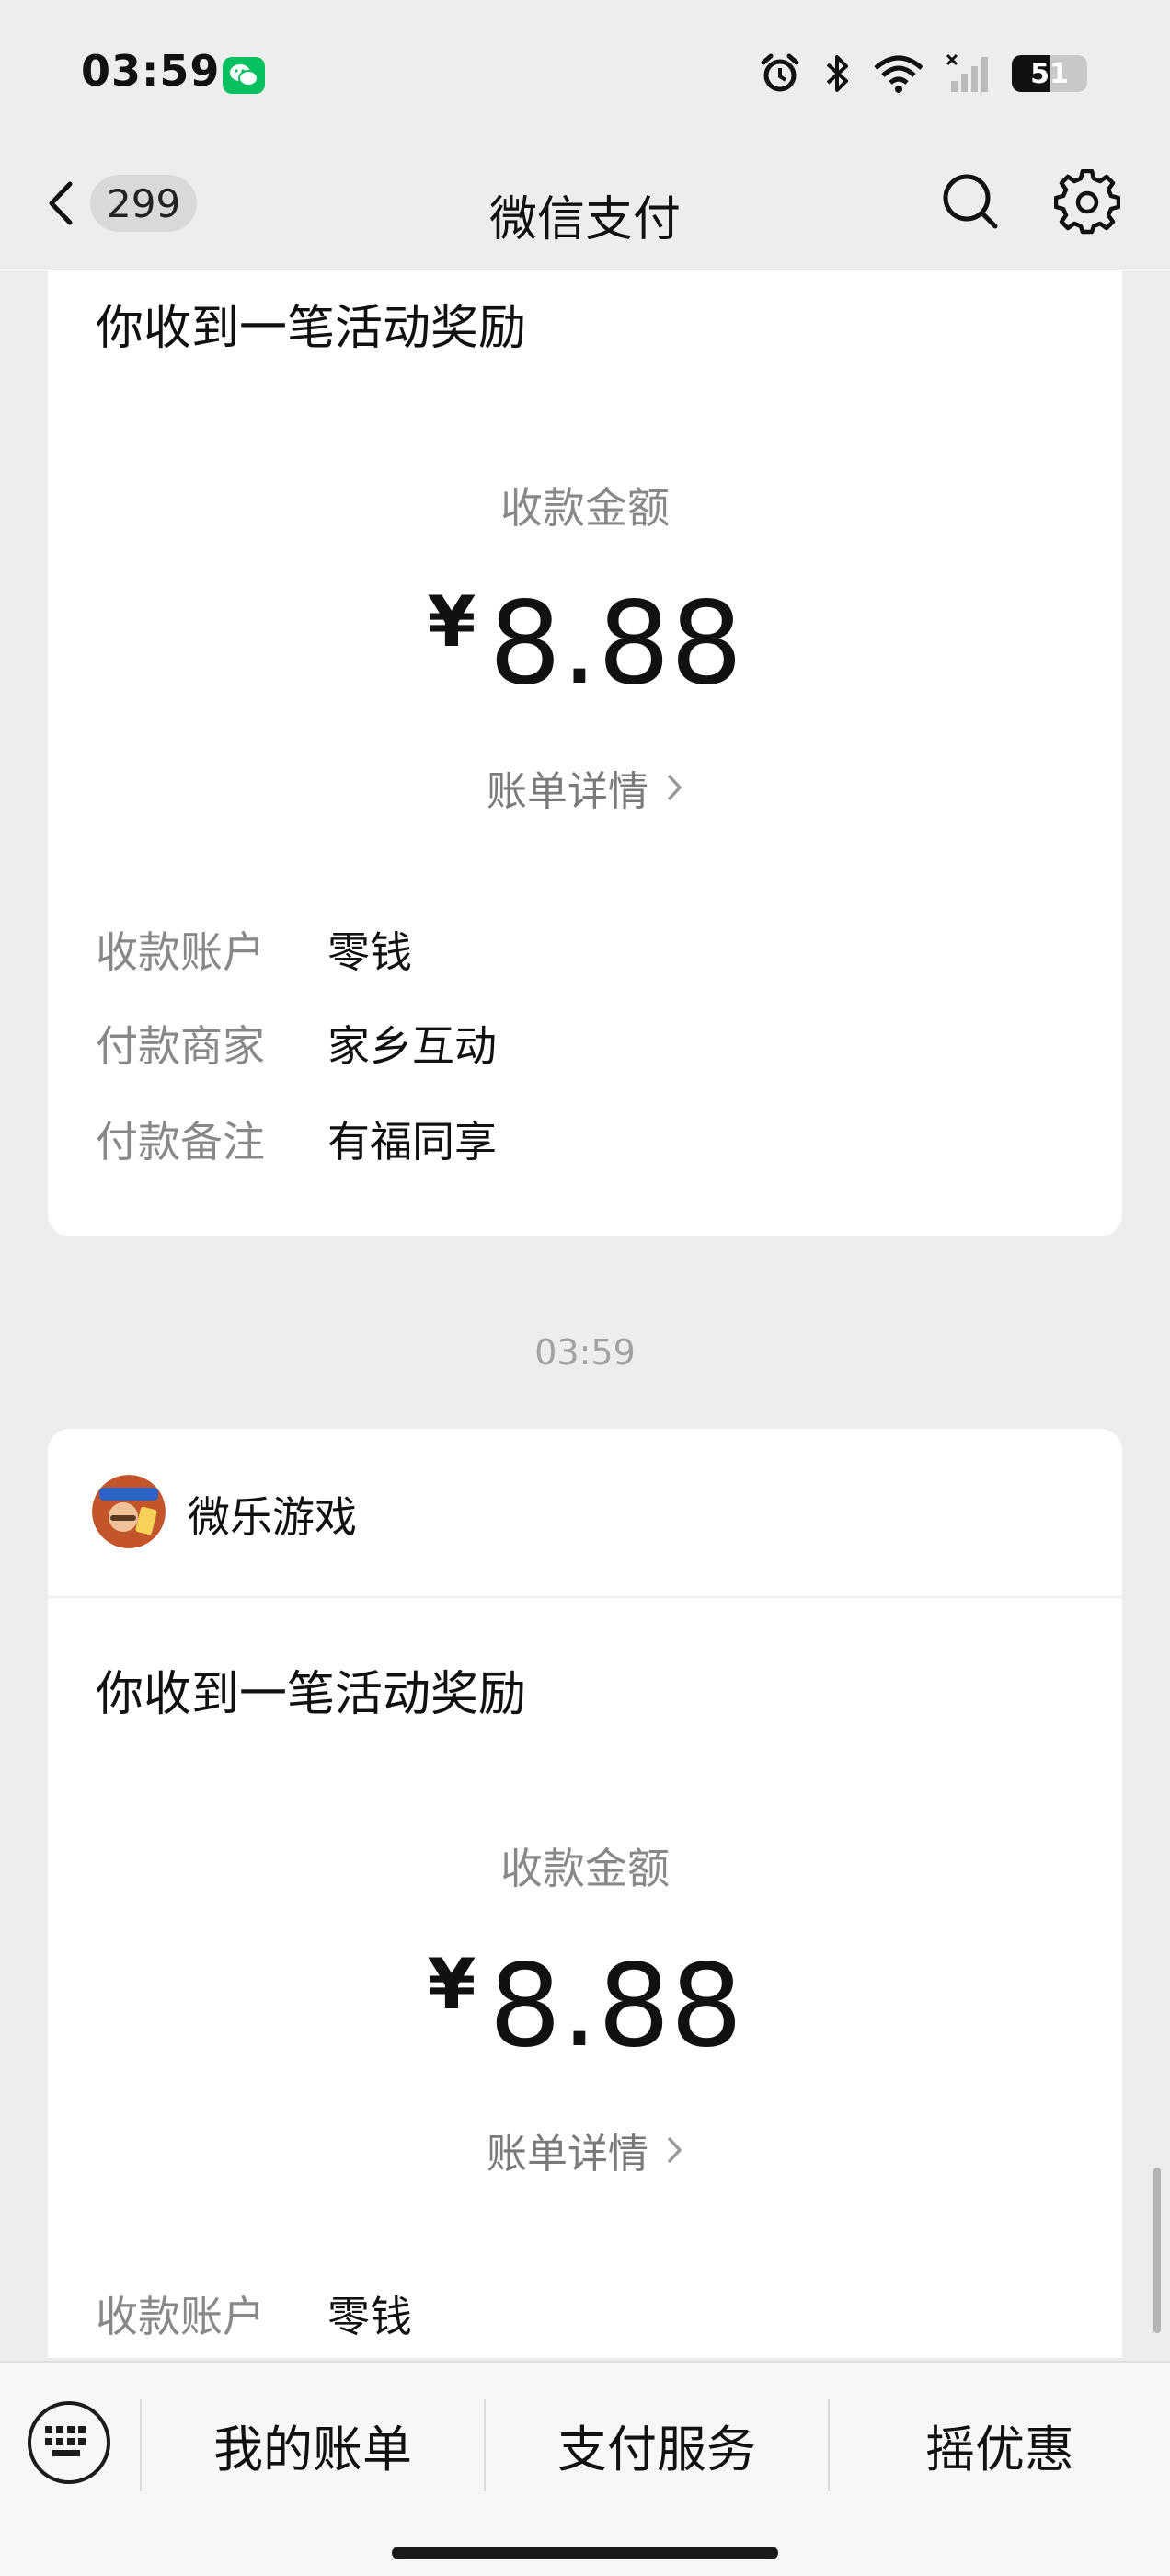 The width and height of the screenshot is (1170, 2576). What do you see at coordinates (129, 1511) in the screenshot?
I see `app-avatar` at bounding box center [129, 1511].